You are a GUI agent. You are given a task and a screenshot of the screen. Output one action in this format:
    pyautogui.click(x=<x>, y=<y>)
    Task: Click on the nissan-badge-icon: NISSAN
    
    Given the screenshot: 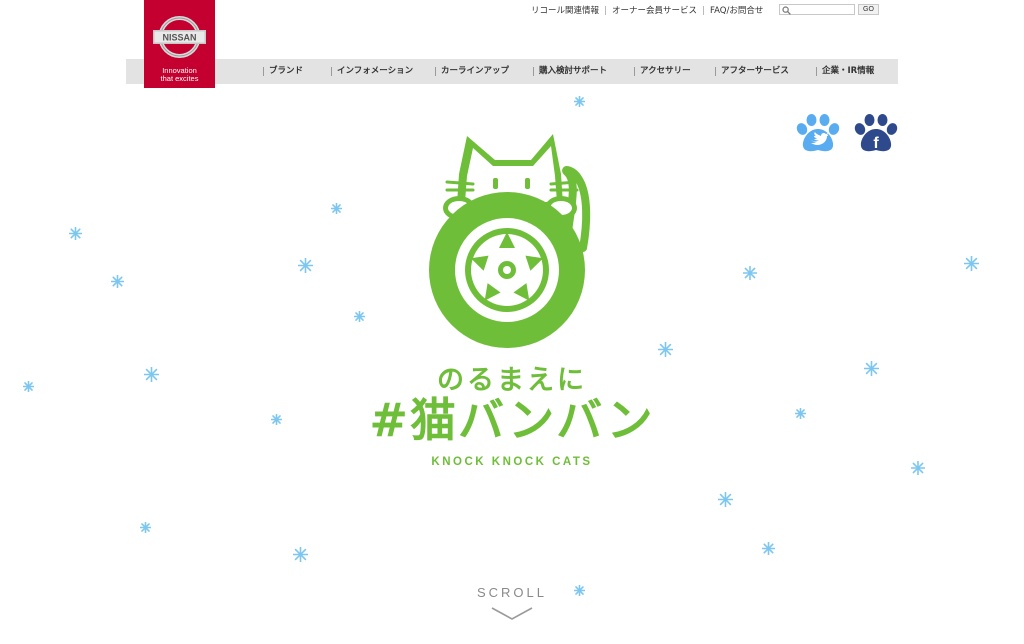 What is the action you would take?
    pyautogui.click(x=179, y=37)
    